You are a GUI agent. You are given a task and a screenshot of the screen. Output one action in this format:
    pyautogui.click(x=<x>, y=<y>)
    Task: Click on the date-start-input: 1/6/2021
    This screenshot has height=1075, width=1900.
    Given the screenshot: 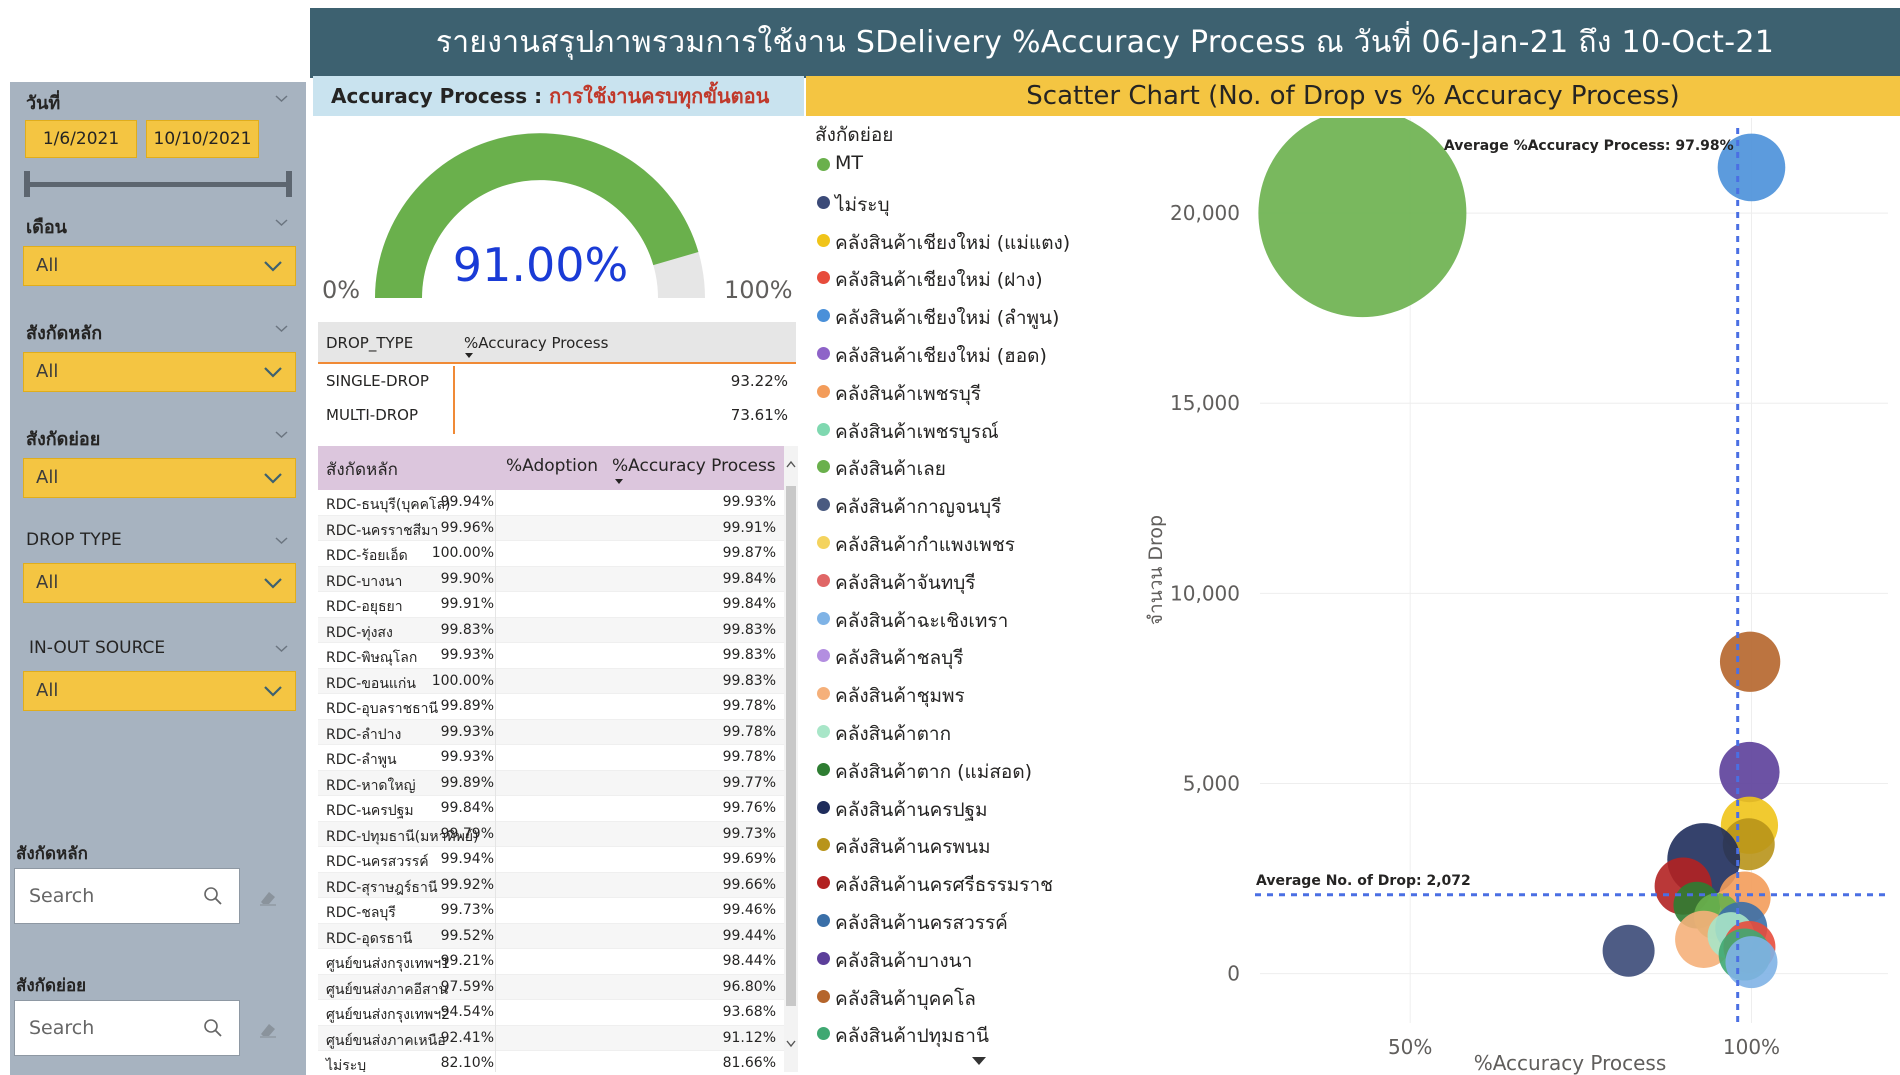 What is the action you would take?
    pyautogui.click(x=81, y=139)
    